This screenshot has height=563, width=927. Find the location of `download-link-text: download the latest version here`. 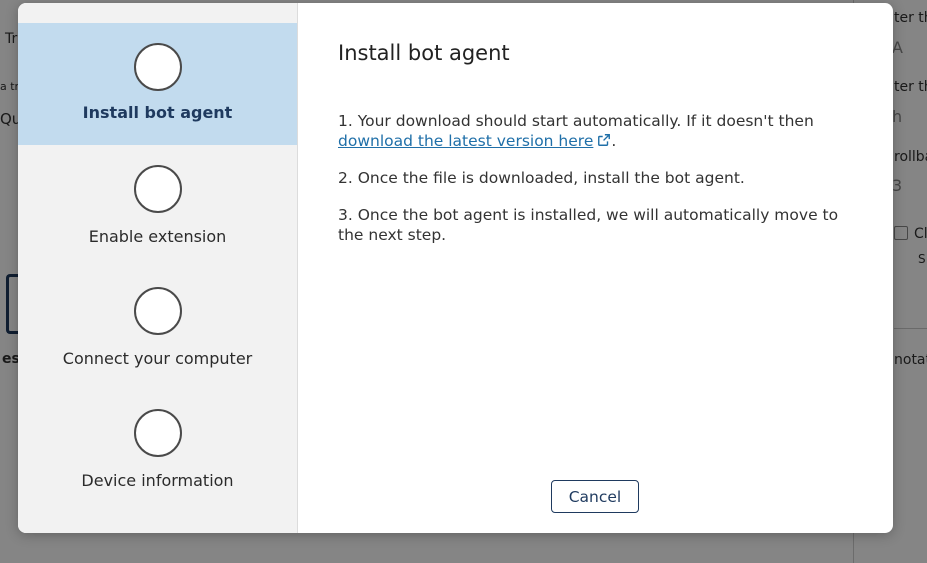

download-link-text: download the latest version here is located at coordinates (466, 141).